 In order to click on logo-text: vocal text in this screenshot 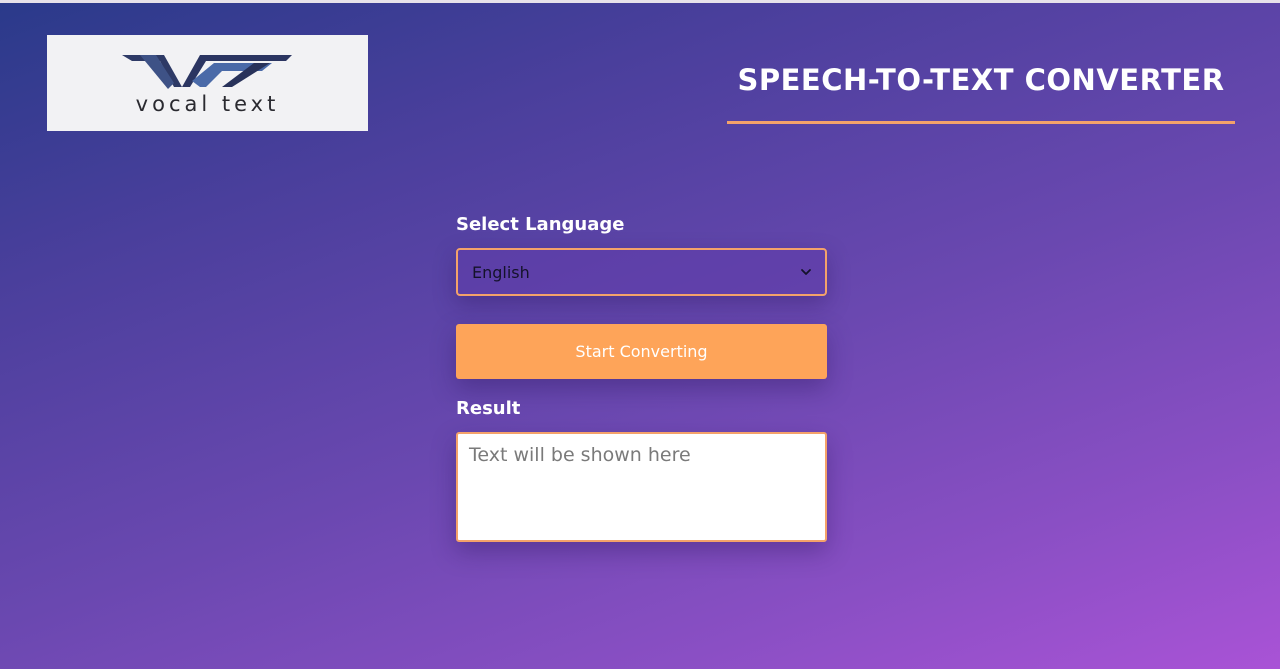, I will do `click(207, 104)`.